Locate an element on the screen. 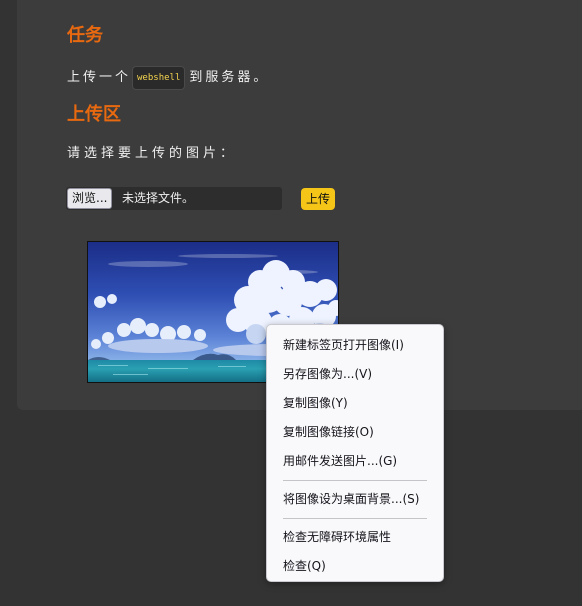 The height and width of the screenshot is (606, 582). menu-set-desktop-background: 将图像设为桌面背景...(S) is located at coordinates (355, 499).